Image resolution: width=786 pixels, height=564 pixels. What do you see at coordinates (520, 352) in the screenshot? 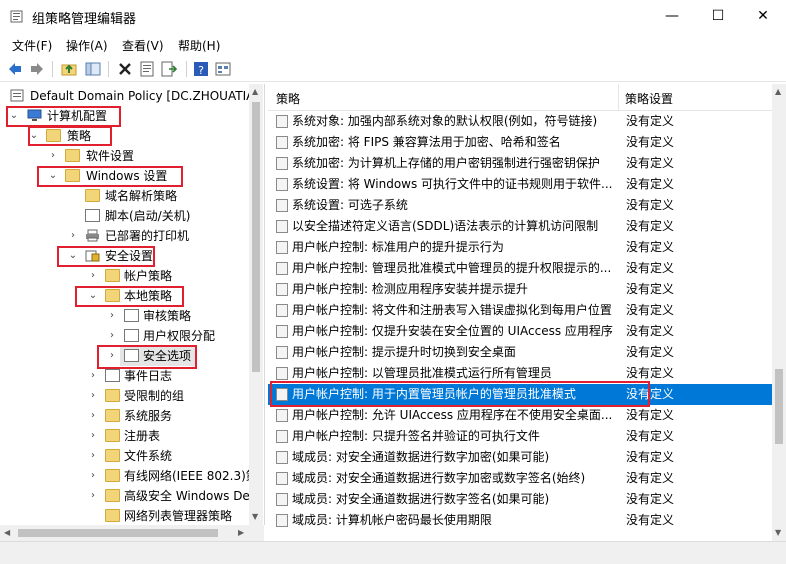
I see `list-row: 用户帐户控制: 提示提升时切换到安全桌面 没有定义` at bounding box center [520, 352].